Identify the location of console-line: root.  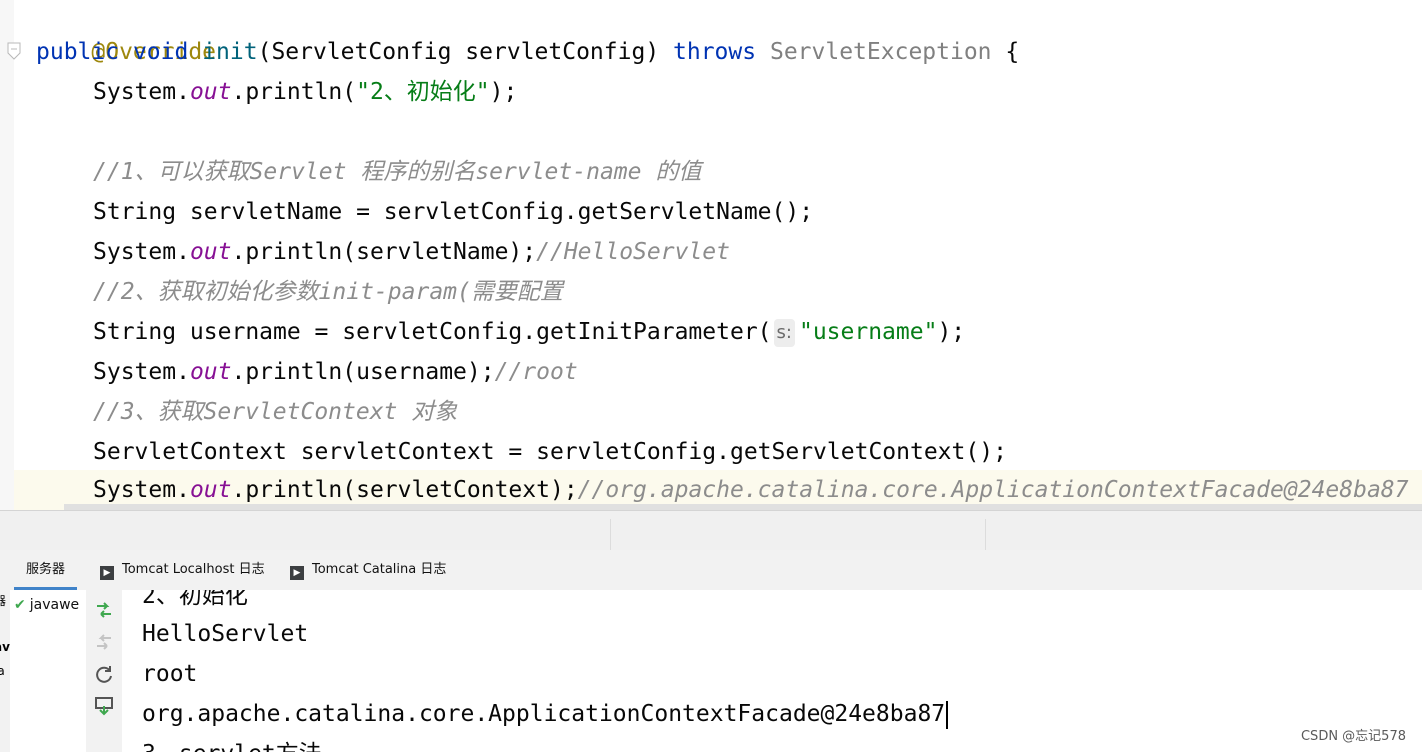
(170, 674).